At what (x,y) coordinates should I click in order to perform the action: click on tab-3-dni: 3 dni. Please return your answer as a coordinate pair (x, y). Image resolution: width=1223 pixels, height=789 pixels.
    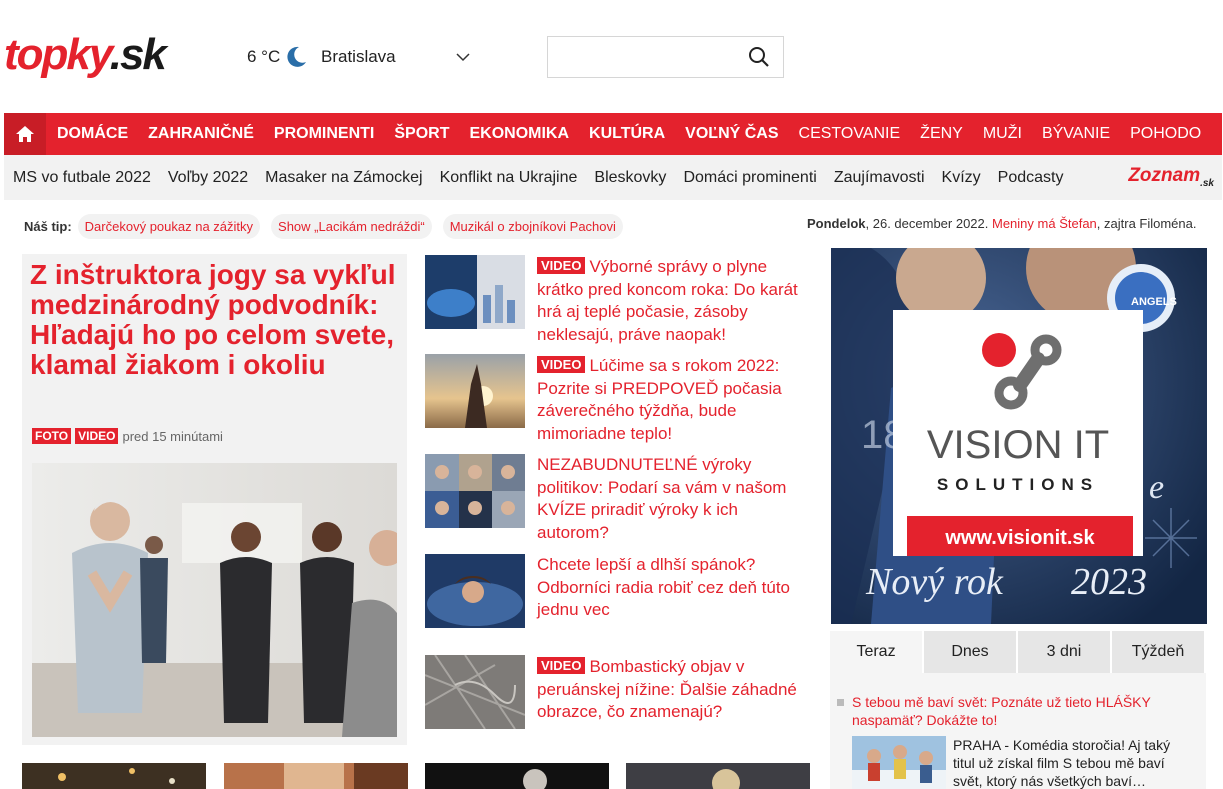
    Looking at the image, I should click on (1065, 652).